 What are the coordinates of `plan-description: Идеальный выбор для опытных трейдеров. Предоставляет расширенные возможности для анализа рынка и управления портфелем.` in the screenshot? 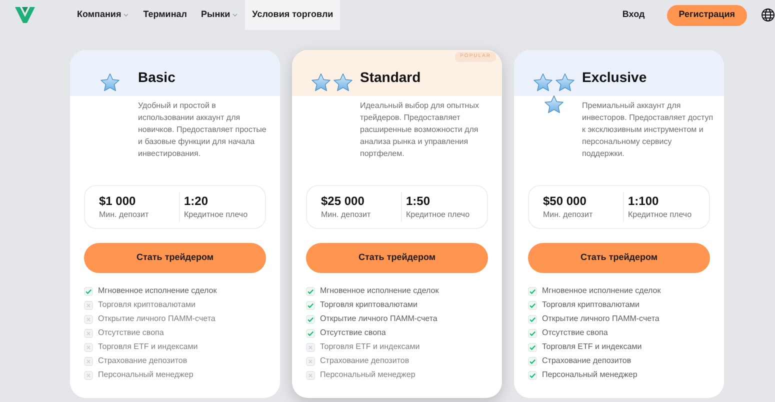 It's located at (420, 130).